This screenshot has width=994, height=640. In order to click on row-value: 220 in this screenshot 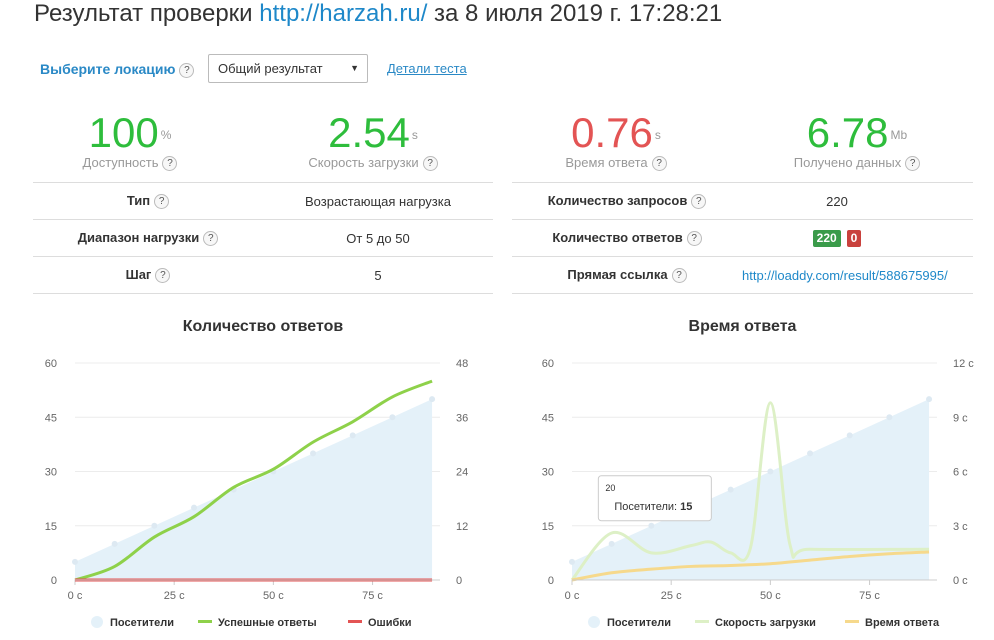, I will do `click(837, 201)`.